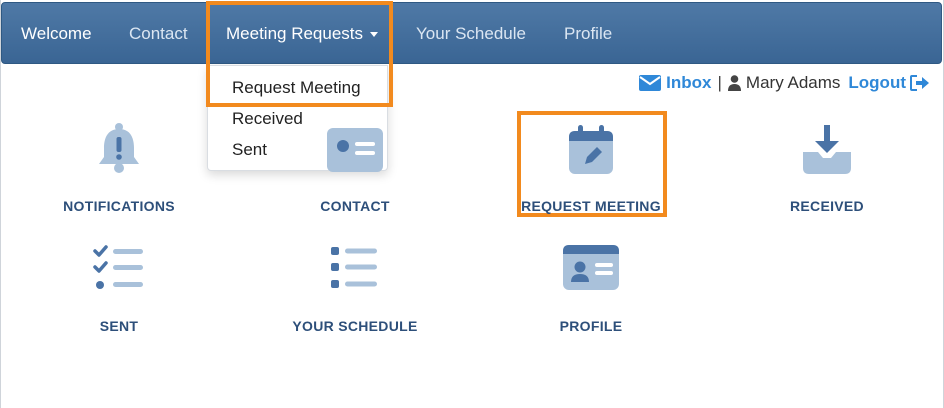 This screenshot has height=408, width=944. Describe the element at coordinates (591, 206) in the screenshot. I see `tile-label-request-meeting: REQUEST MEETING` at that location.